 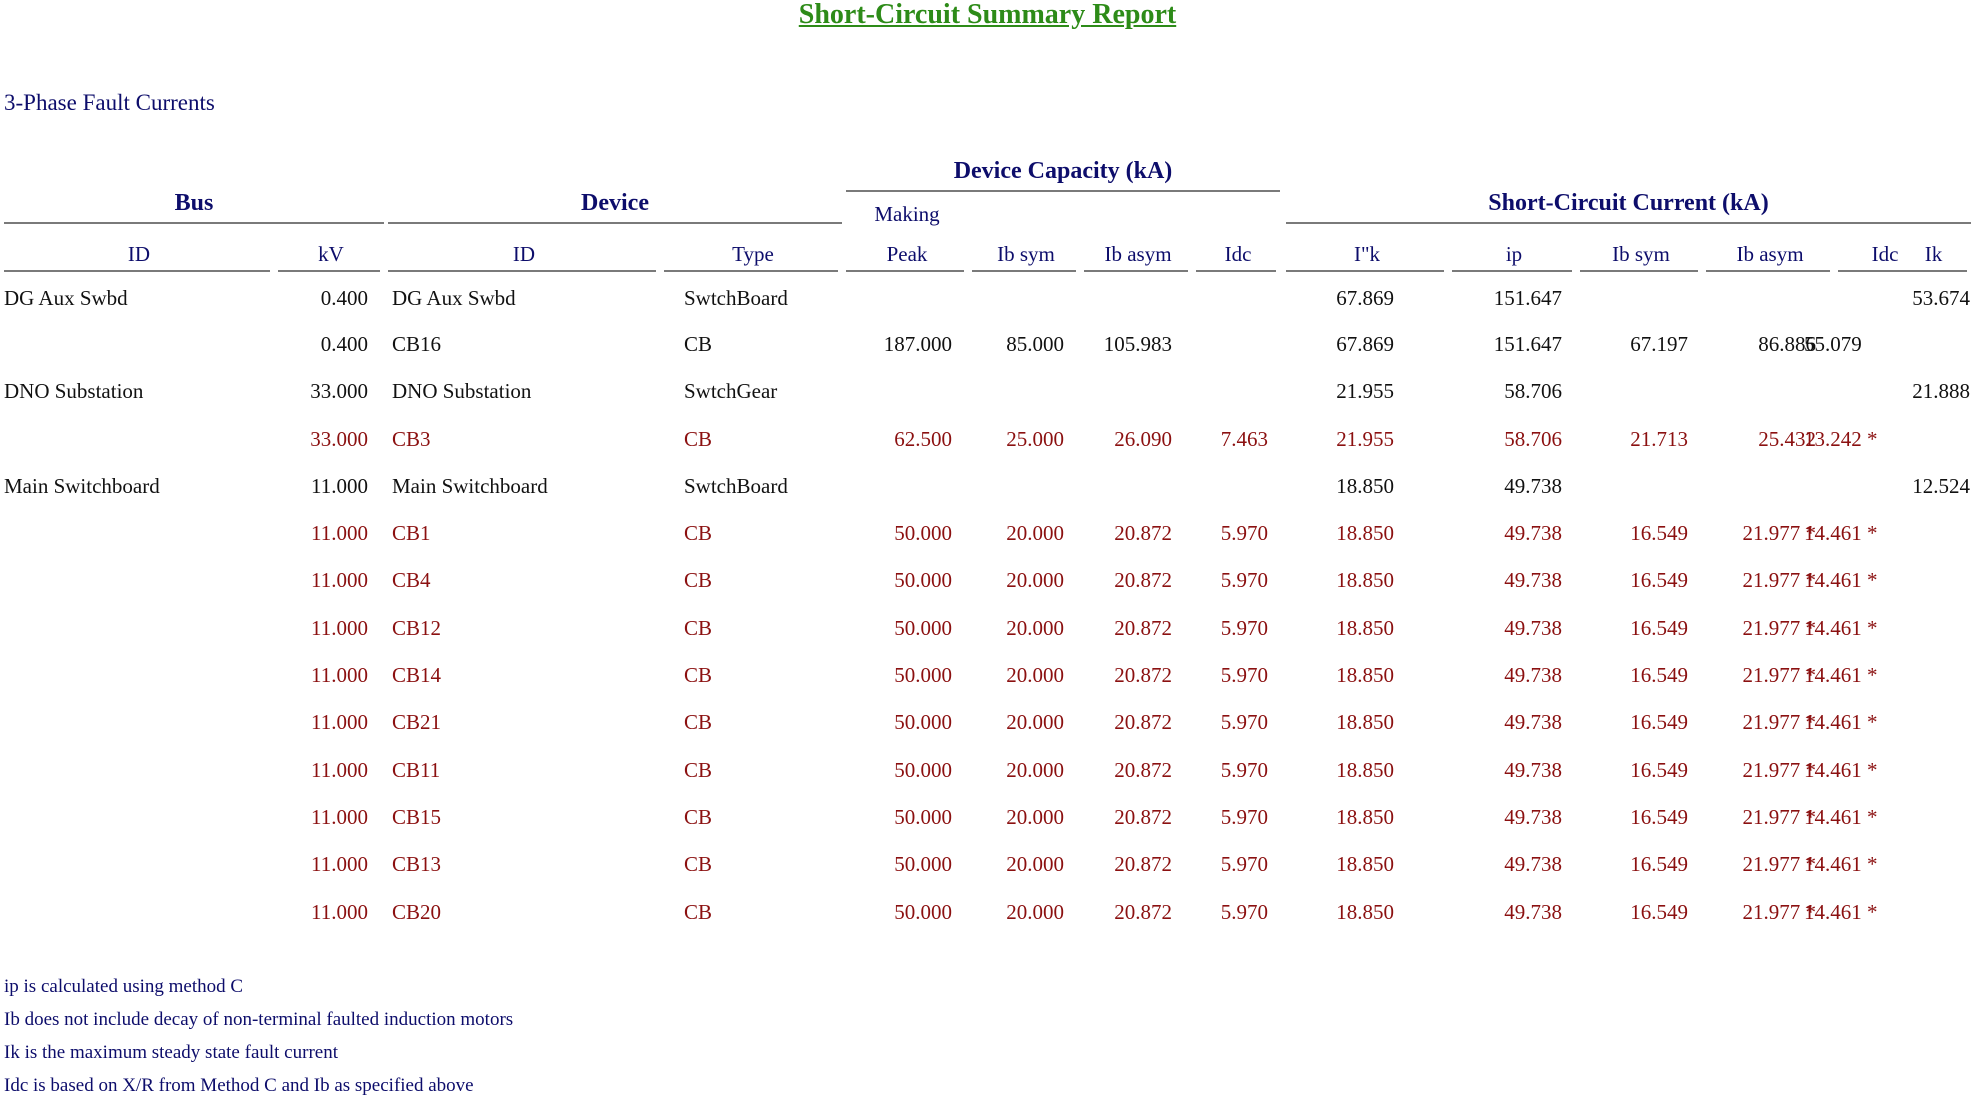 I want to click on cell-device-id: CB13, so click(x=417, y=864).